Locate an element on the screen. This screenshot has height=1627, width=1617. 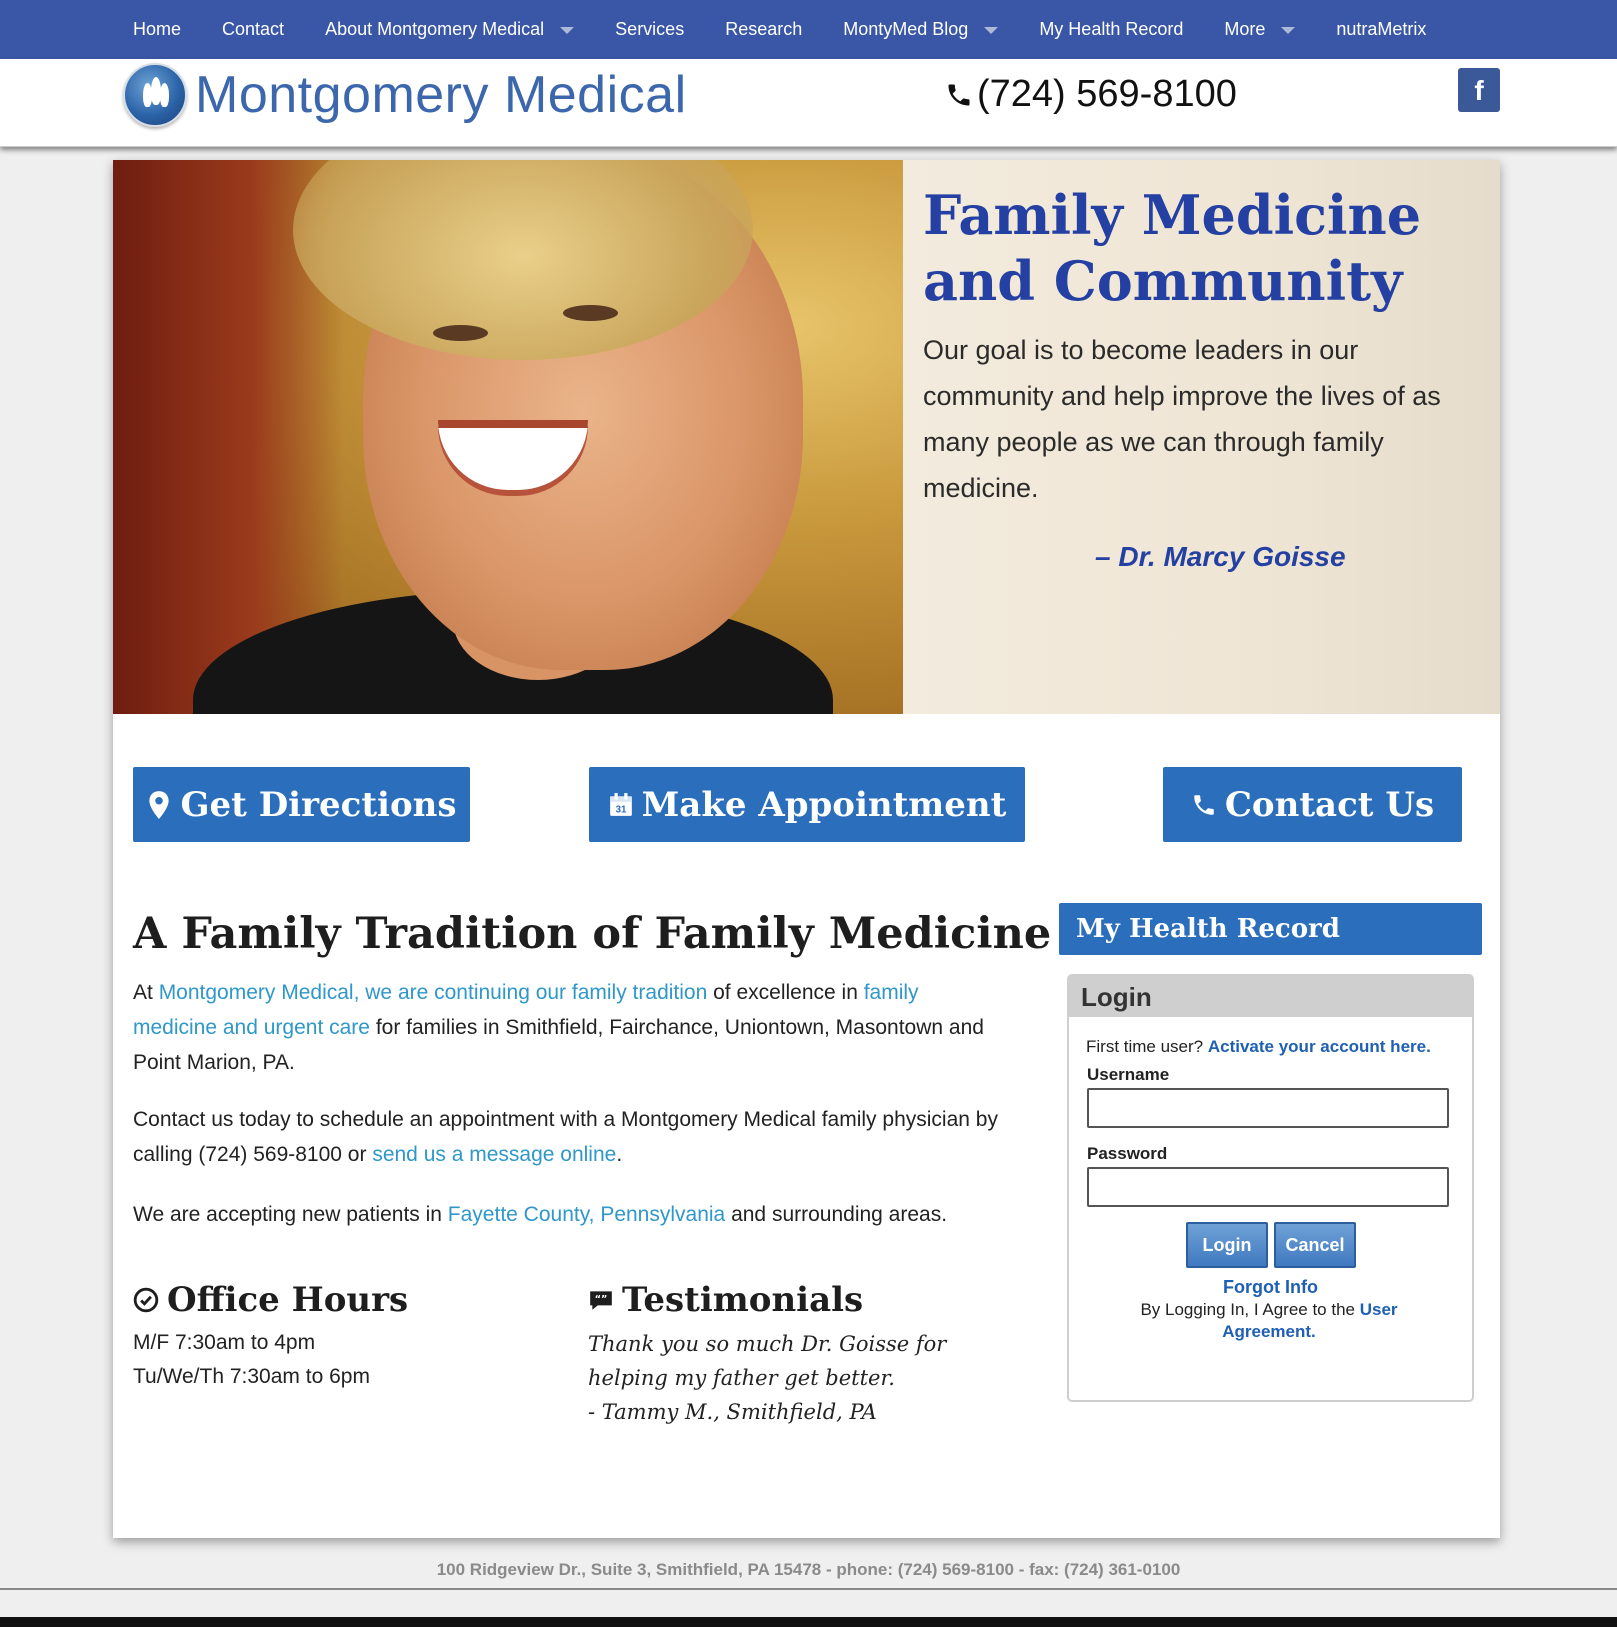
calendar-icon: 31 is located at coordinates (620, 804).